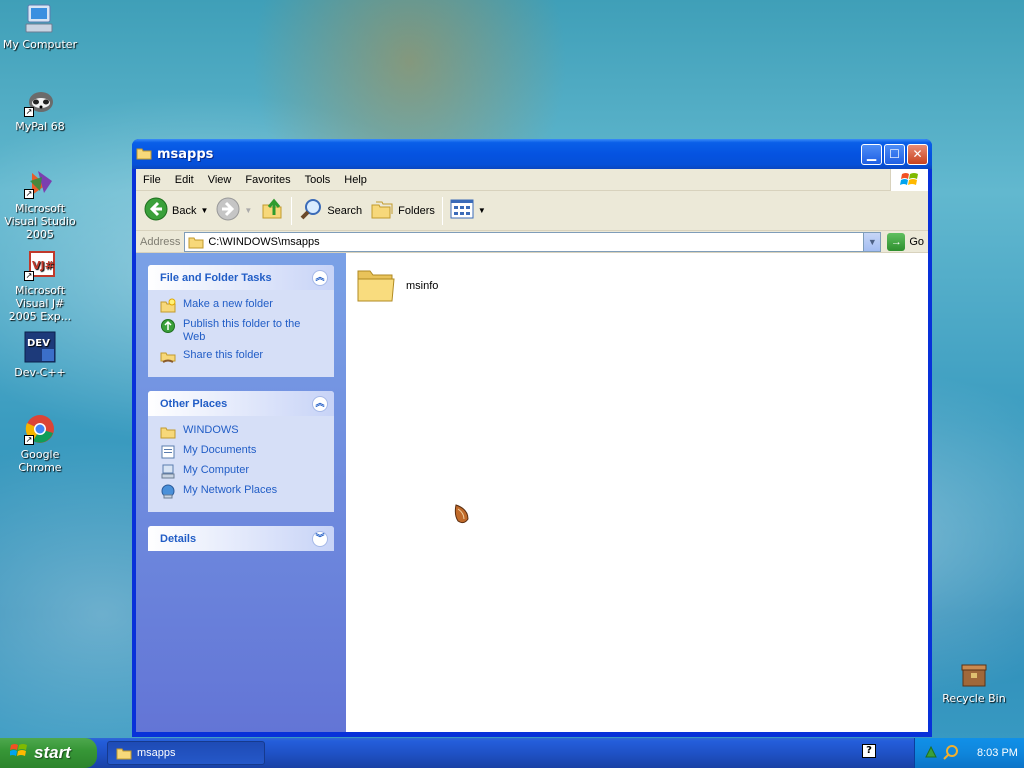 The image size is (1024, 768). What do you see at coordinates (152, 180) in the screenshot?
I see `menu-file: File` at bounding box center [152, 180].